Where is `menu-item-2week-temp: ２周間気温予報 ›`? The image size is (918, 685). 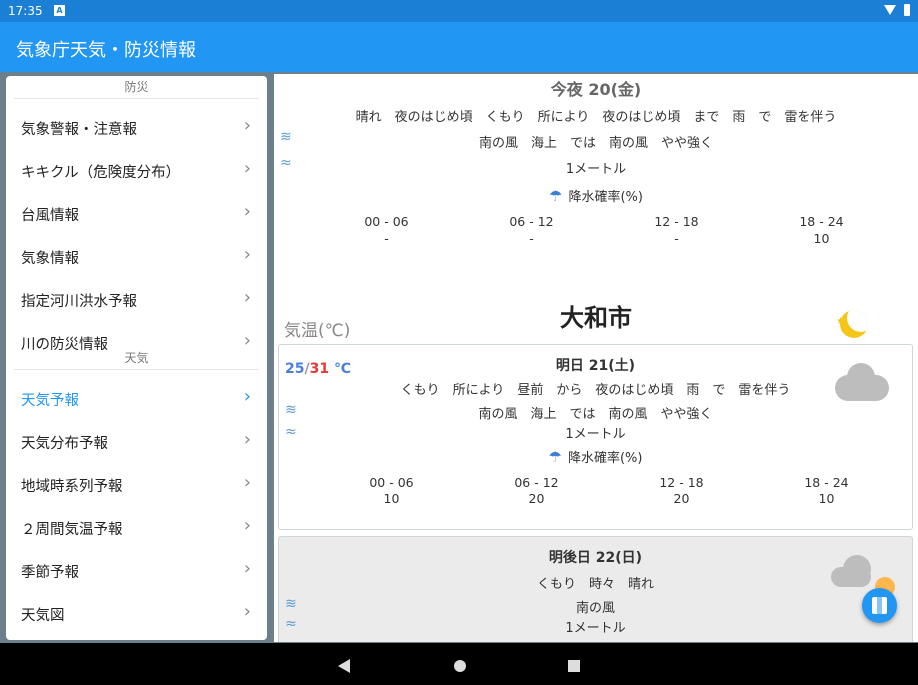 menu-item-2week-temp: ２周間気温予報 › is located at coordinates (136, 526).